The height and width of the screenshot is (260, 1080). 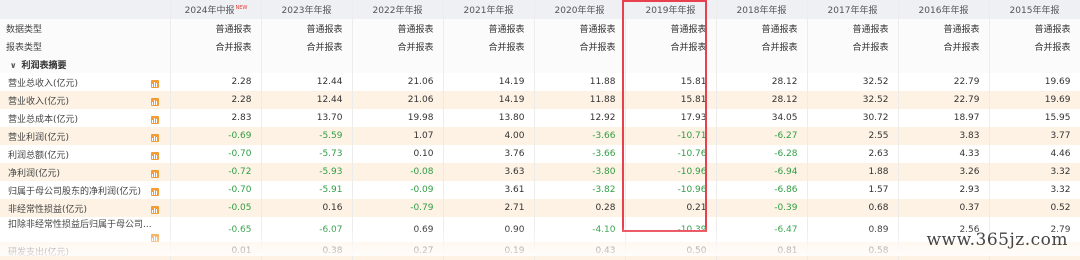 What do you see at coordinates (85, 9) in the screenshot?
I see `header-corner` at bounding box center [85, 9].